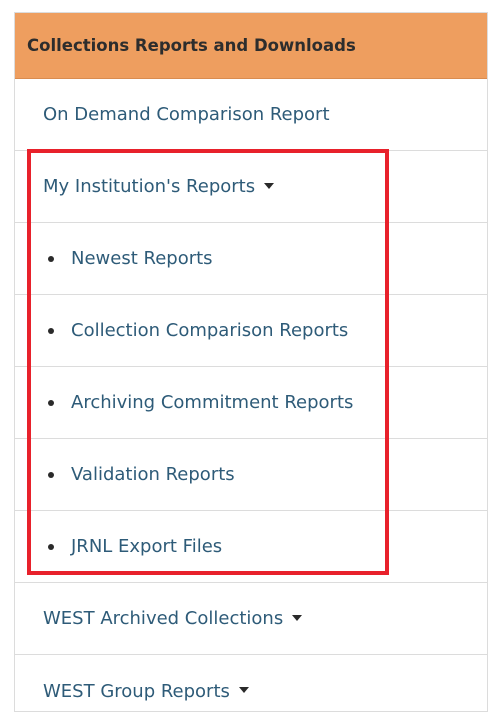 The height and width of the screenshot is (727, 491). Describe the element at coordinates (142, 258) in the screenshot. I see `submenu-item-label: Newest Reports` at that location.